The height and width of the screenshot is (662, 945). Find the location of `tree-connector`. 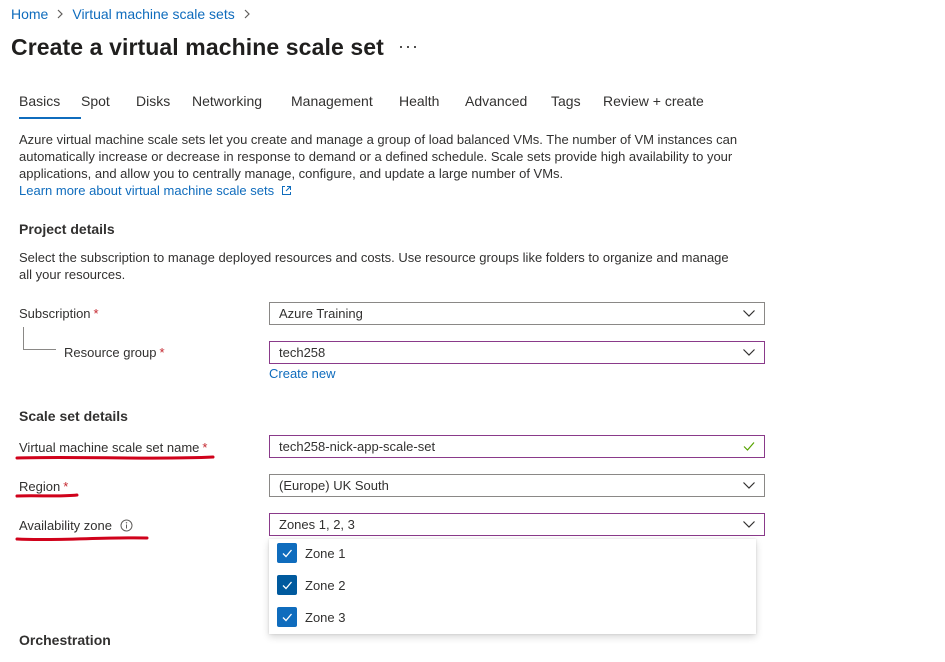

tree-connector is located at coordinates (39, 338).